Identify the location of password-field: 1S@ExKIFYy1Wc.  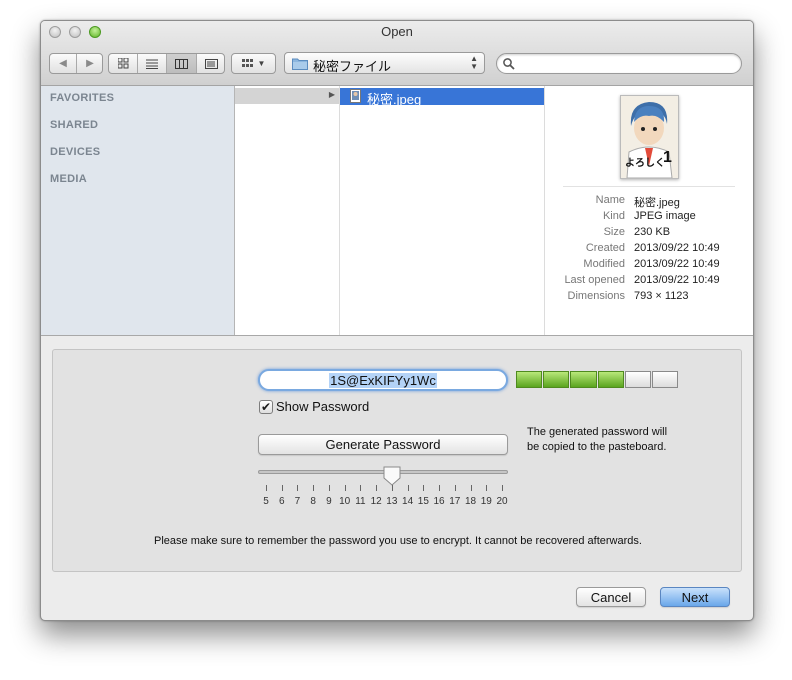
(383, 380).